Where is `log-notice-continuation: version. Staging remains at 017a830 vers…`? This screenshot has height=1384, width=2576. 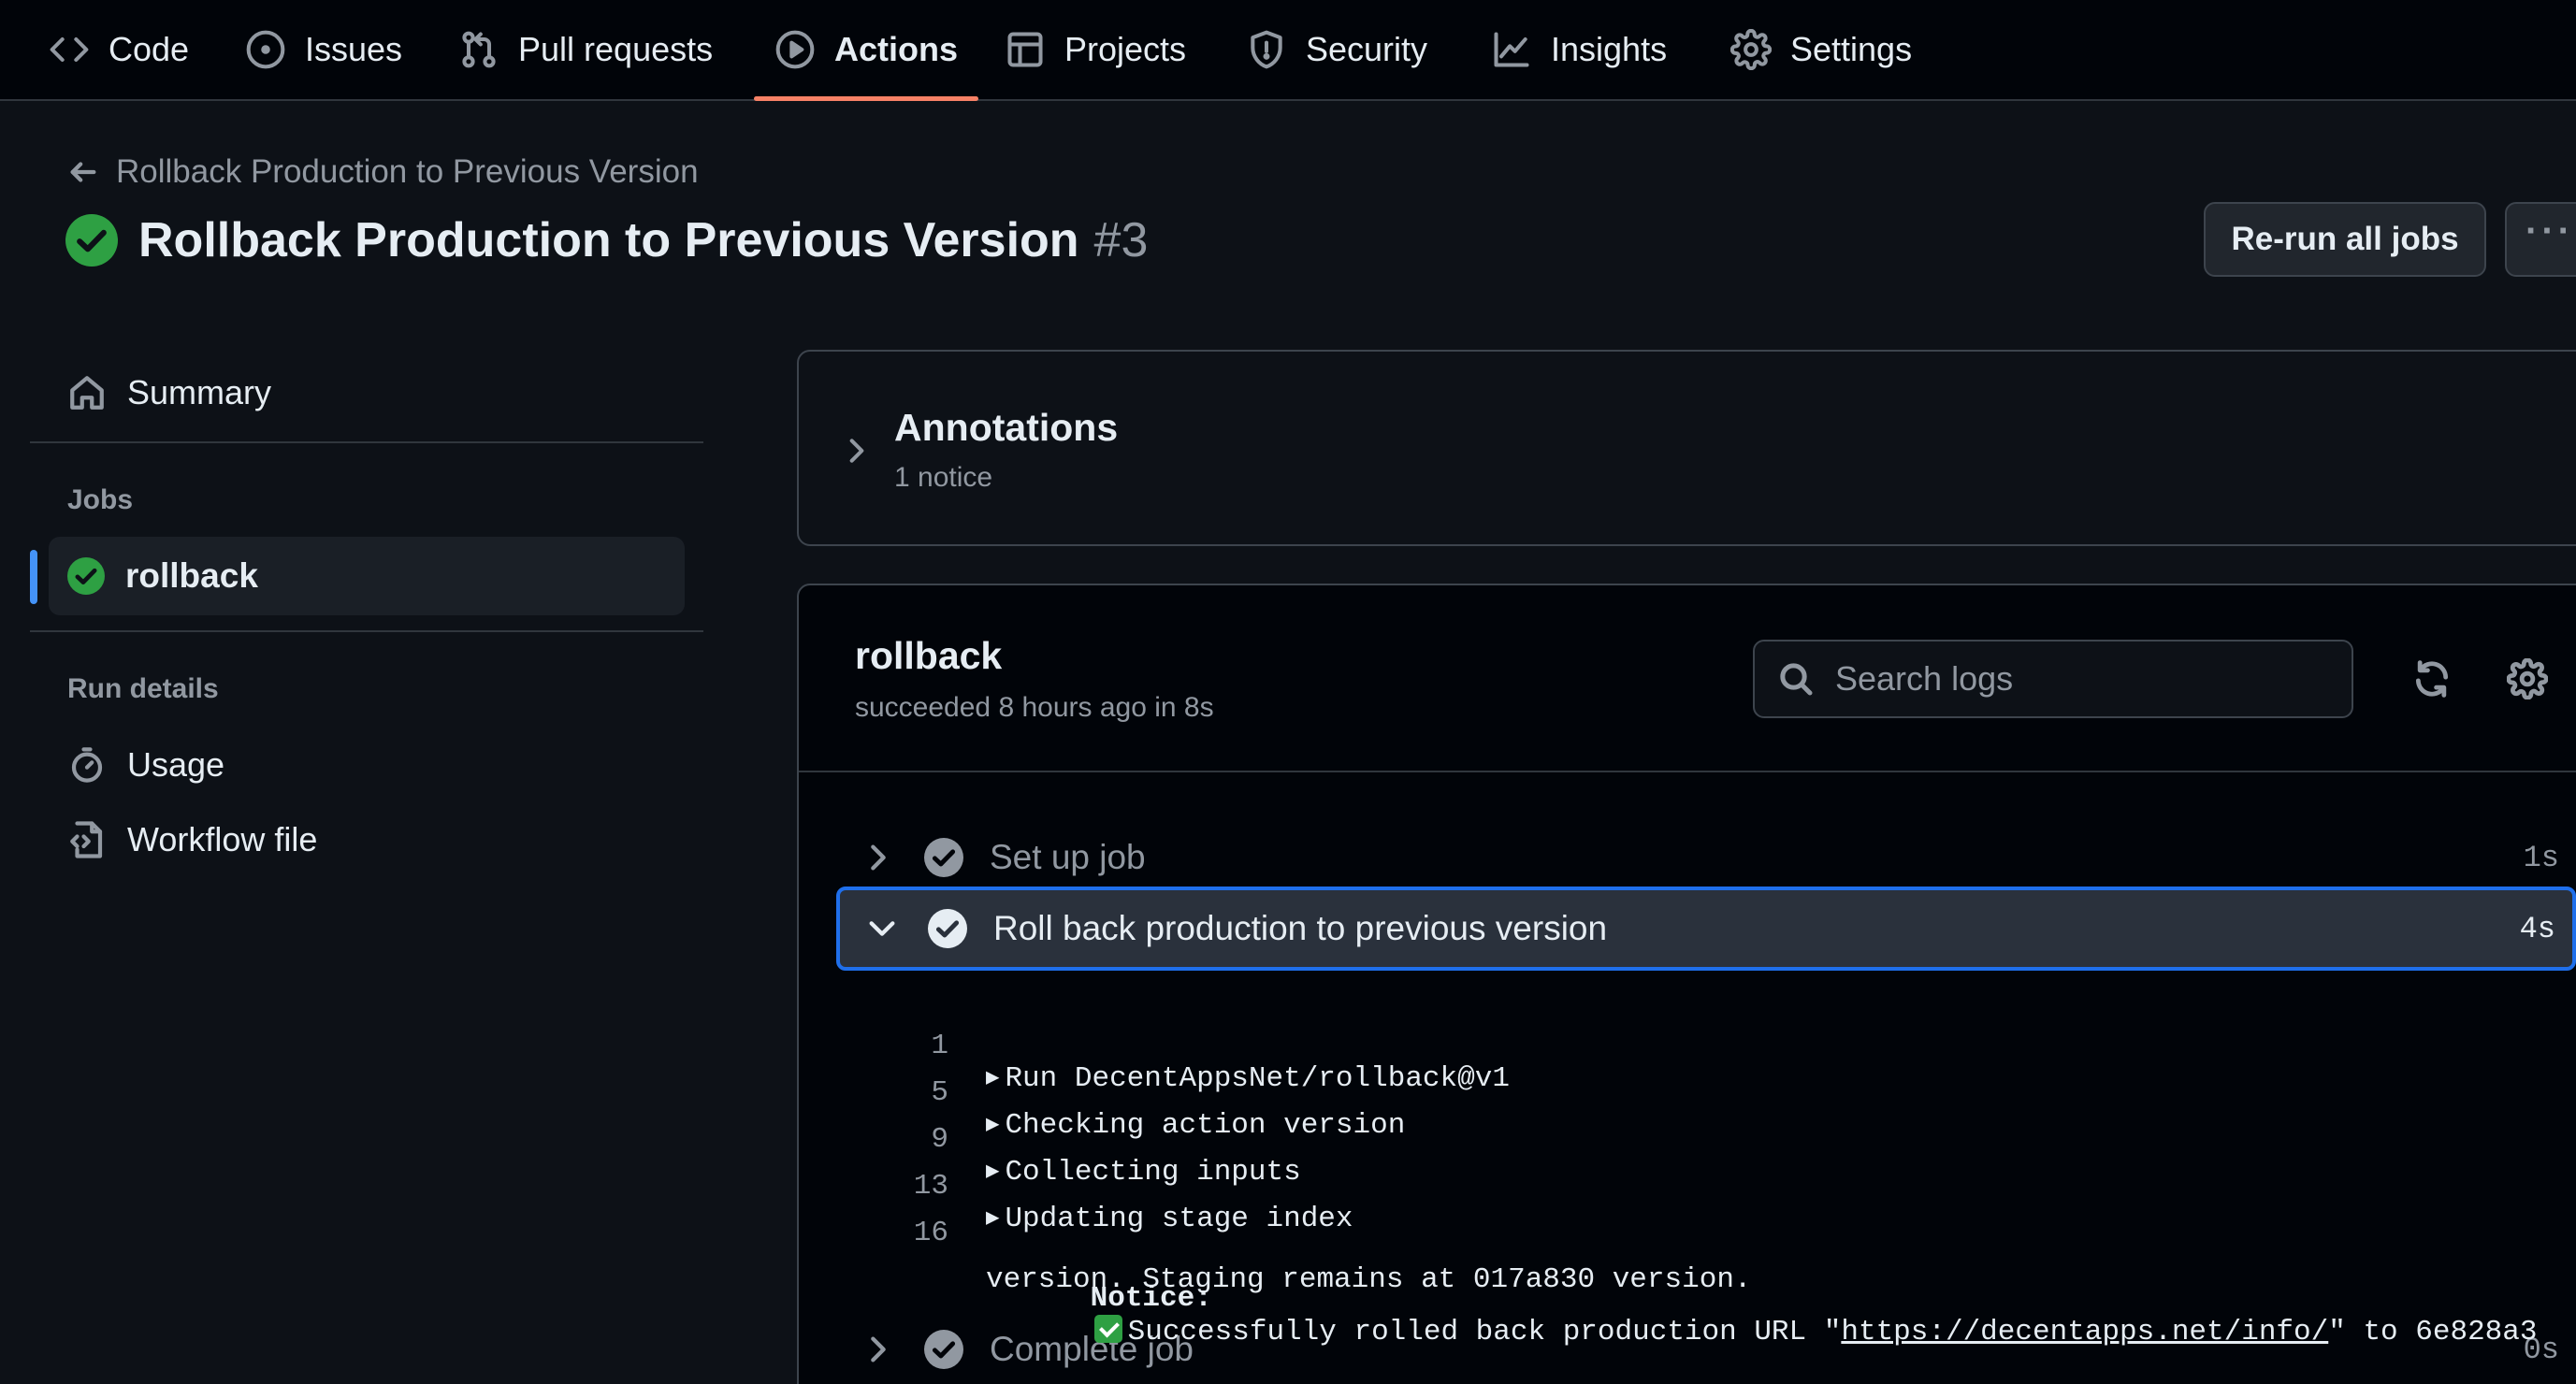
log-notice-continuation: version. Staging remains at 017a830 vers… is located at coordinates (1703, 1263).